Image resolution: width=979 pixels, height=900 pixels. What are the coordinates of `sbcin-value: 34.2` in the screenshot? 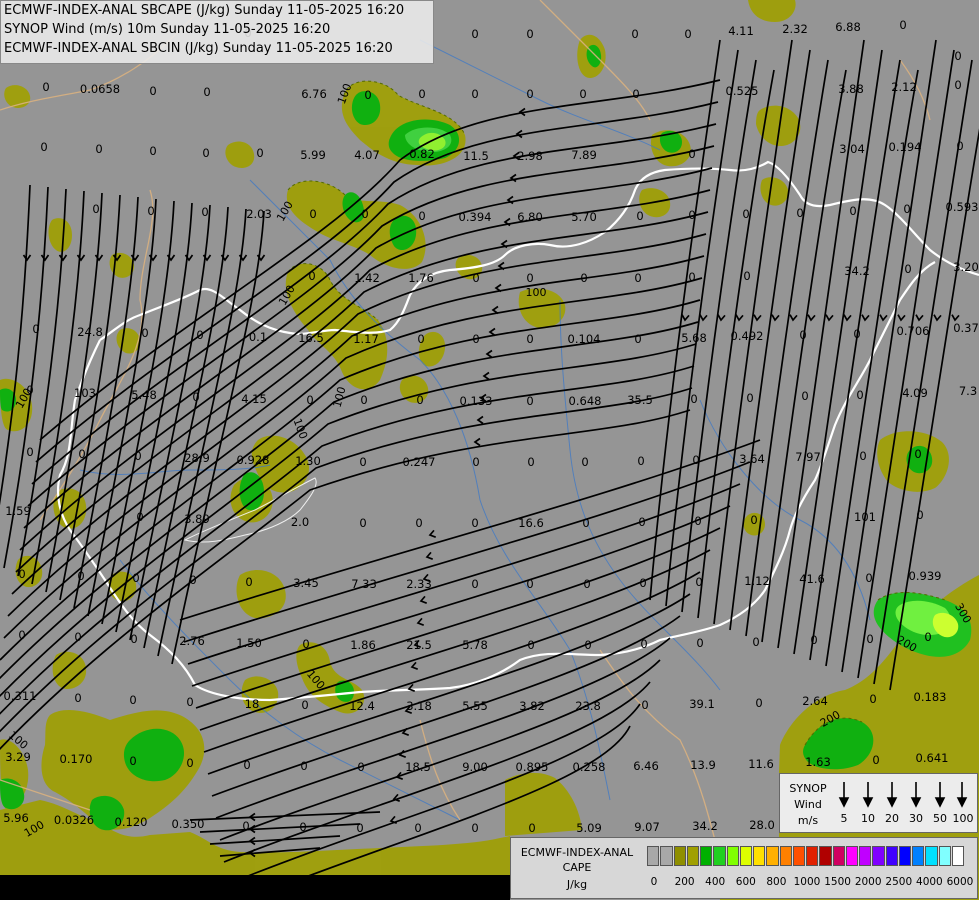 It's located at (705, 826).